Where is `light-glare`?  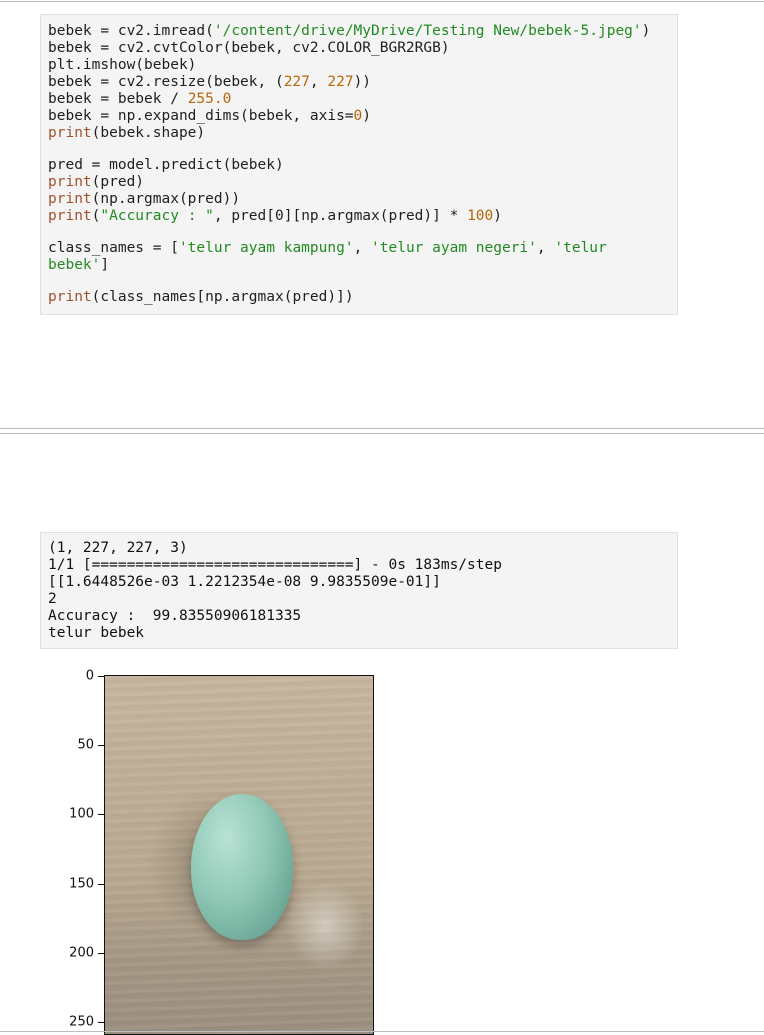 light-glare is located at coordinates (325, 926).